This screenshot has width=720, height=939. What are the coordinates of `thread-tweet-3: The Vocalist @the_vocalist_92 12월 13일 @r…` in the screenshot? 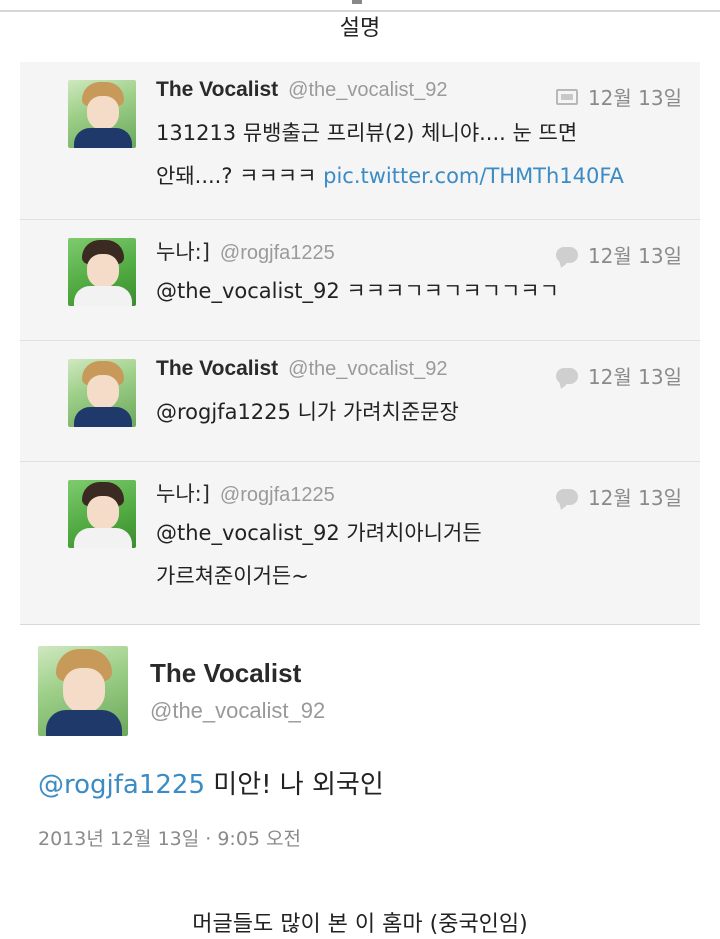 It's located at (360, 401).